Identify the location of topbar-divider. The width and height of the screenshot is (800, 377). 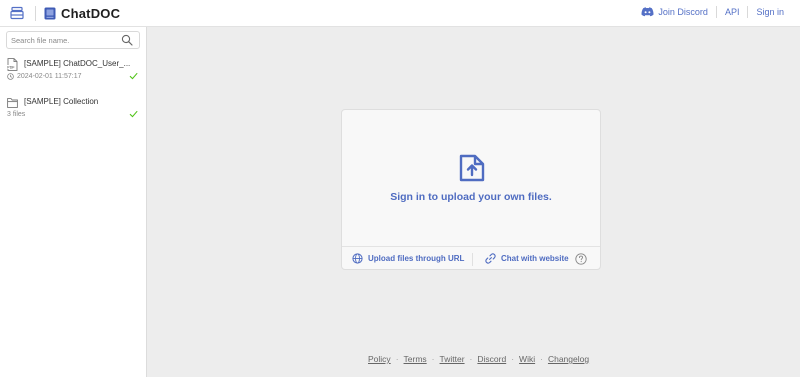
(35, 13).